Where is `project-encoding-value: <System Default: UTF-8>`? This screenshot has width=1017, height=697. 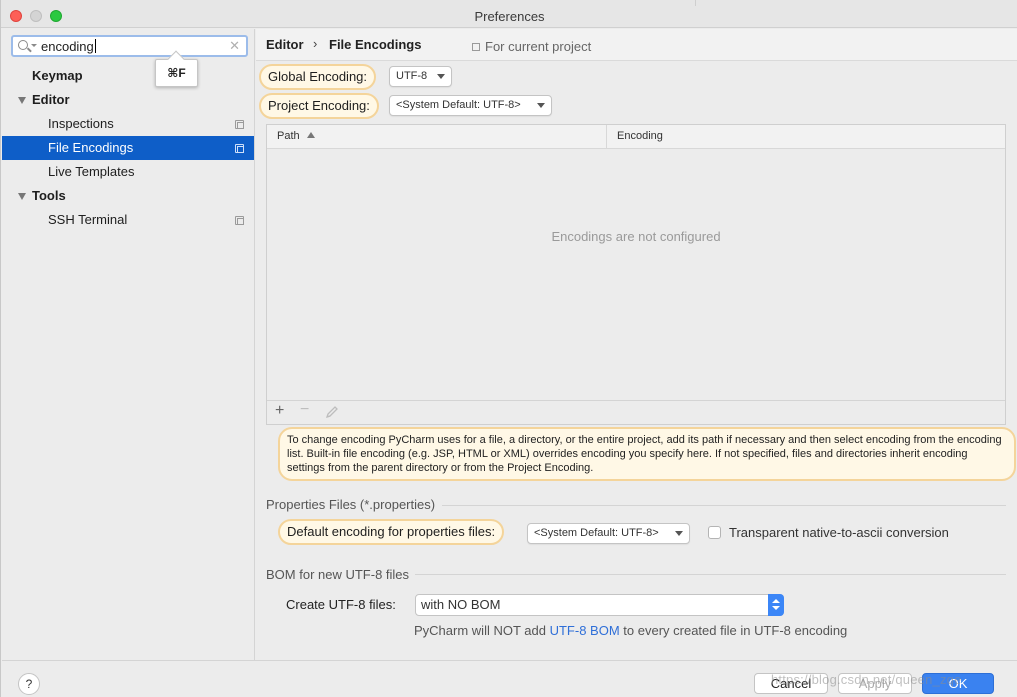 project-encoding-value: <System Default: UTF-8> is located at coordinates (458, 105).